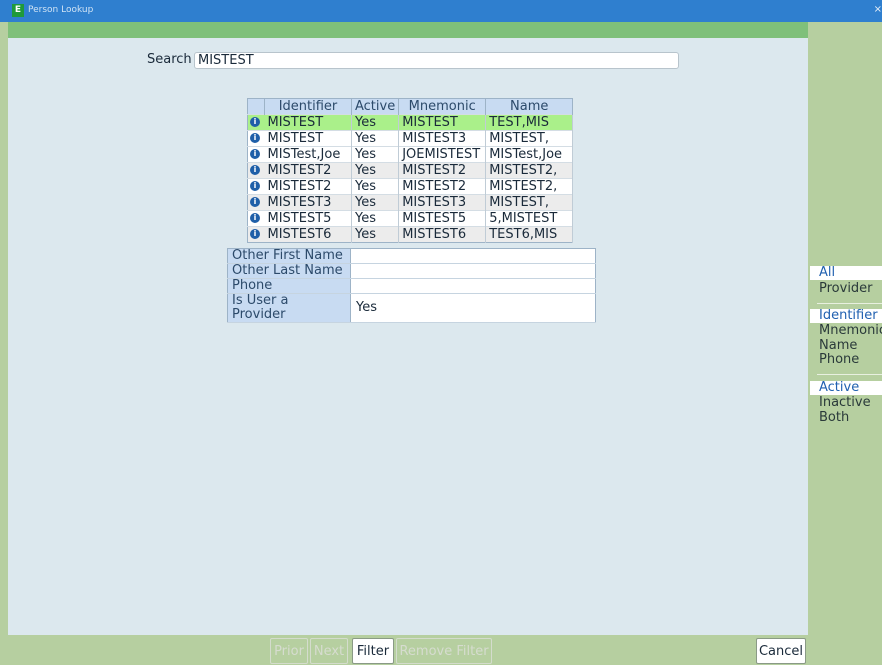  What do you see at coordinates (289, 308) in the screenshot?
I see `detail-label-is-provider: Is User a Provider` at bounding box center [289, 308].